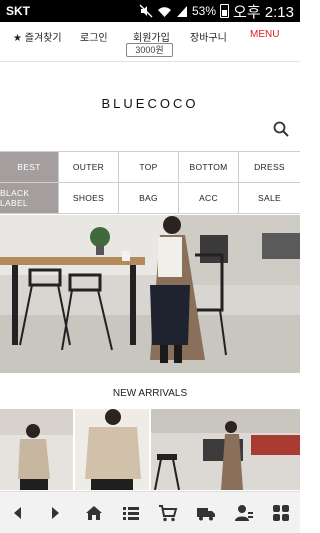 The image size is (320, 533). What do you see at coordinates (37, 36) in the screenshot?
I see `favorites-link: ★ 즐겨찾기` at bounding box center [37, 36].